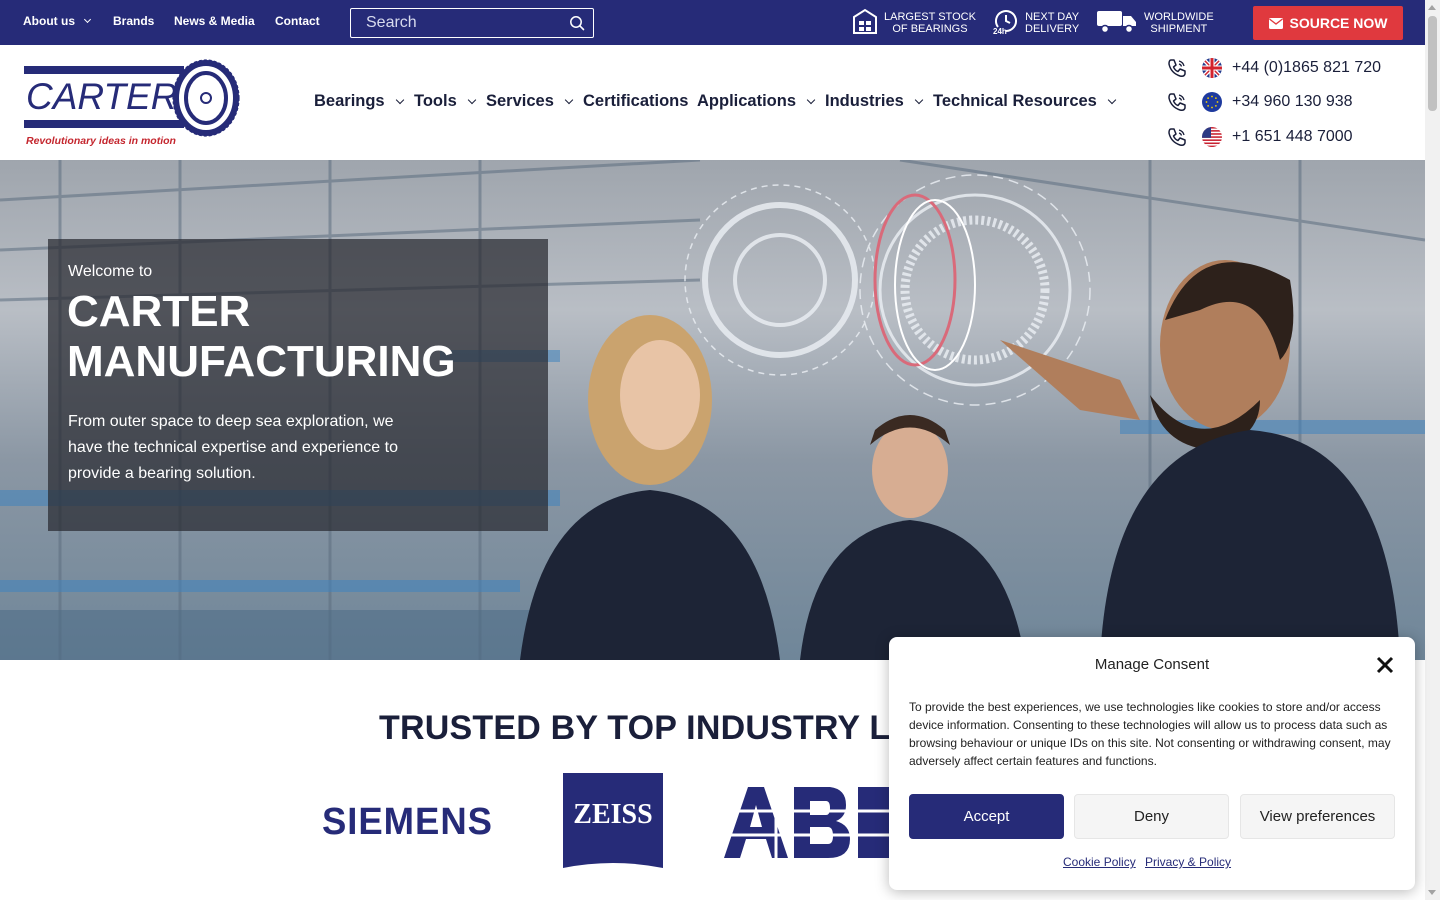 Image resolution: width=1440 pixels, height=900 pixels. I want to click on feature-line: LARGEST STOCK, so click(930, 17).